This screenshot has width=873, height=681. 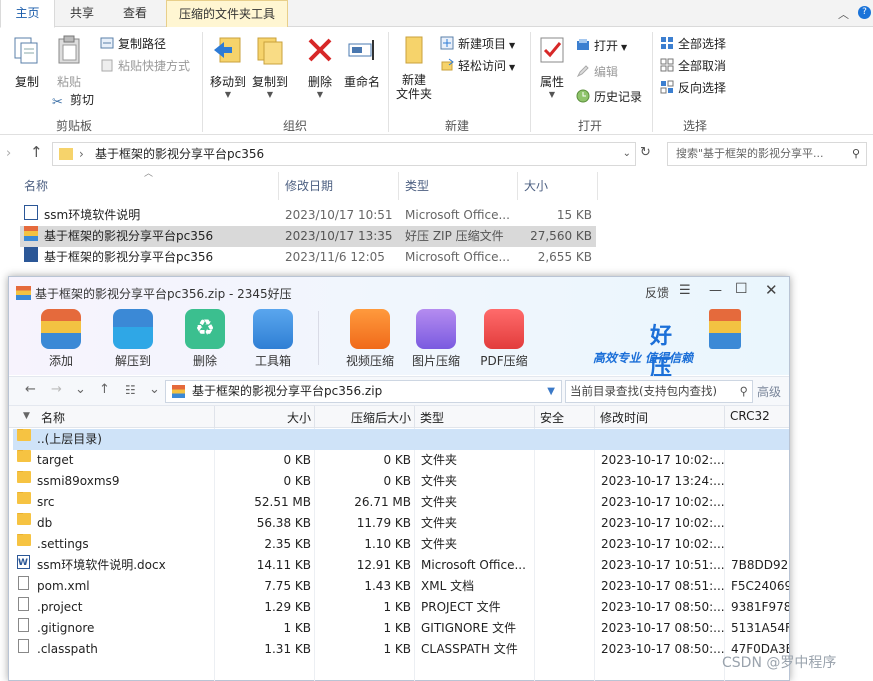 I want to click on archive-entry-size: 14.11 KB, so click(x=283, y=565).